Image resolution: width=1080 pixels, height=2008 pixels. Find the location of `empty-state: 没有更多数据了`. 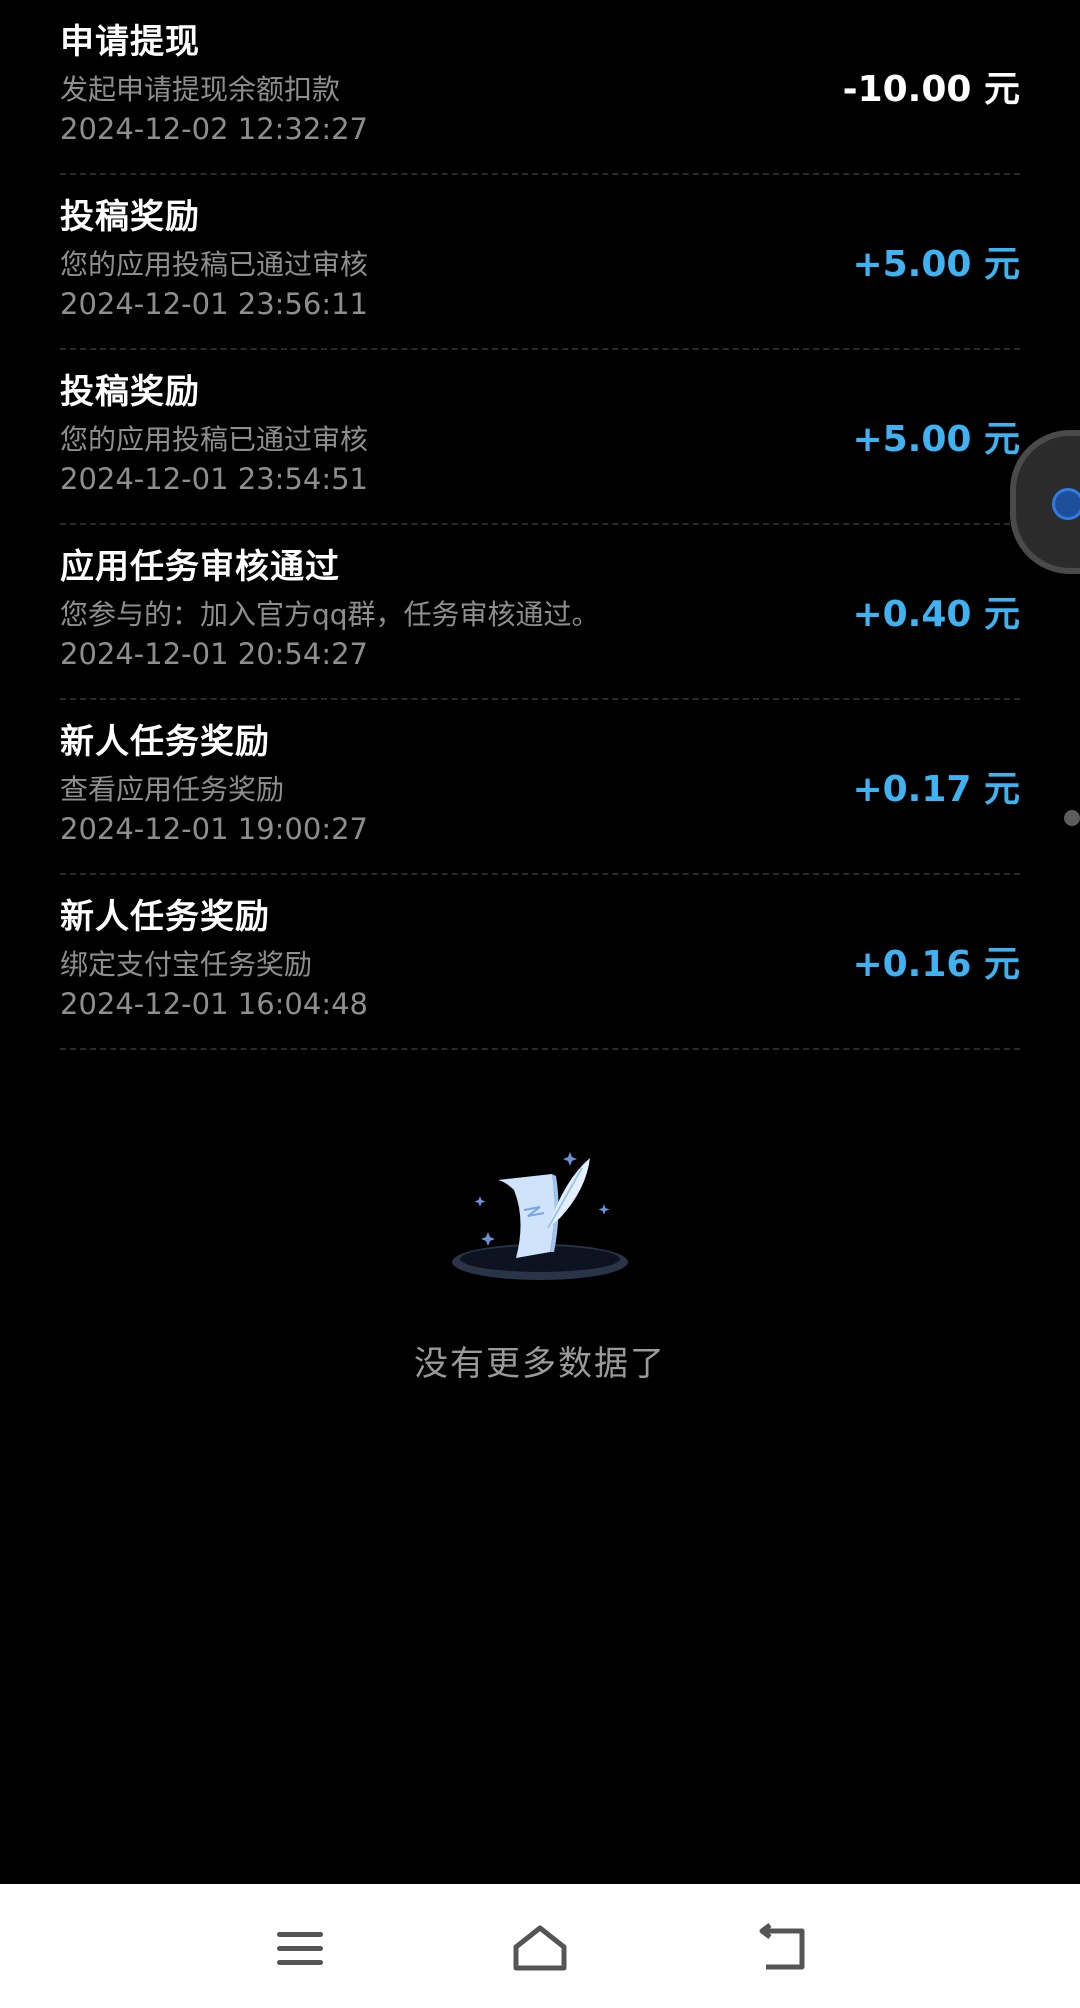

empty-state: 没有更多数据了 is located at coordinates (540, 1262).